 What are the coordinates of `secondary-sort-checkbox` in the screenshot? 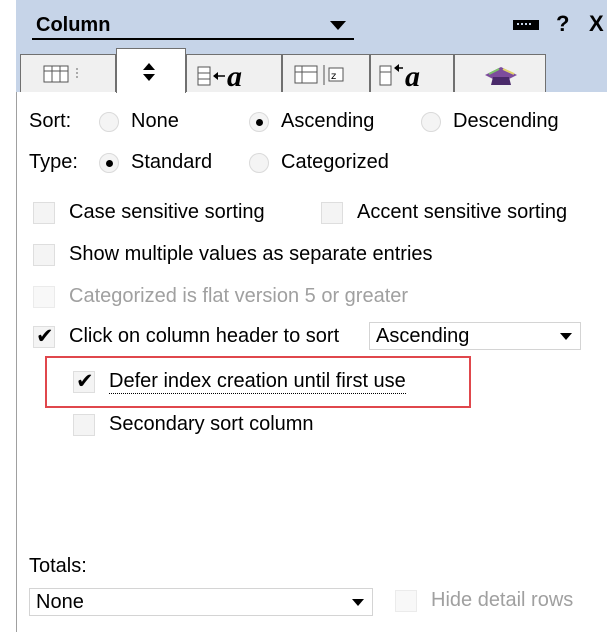 It's located at (84, 425).